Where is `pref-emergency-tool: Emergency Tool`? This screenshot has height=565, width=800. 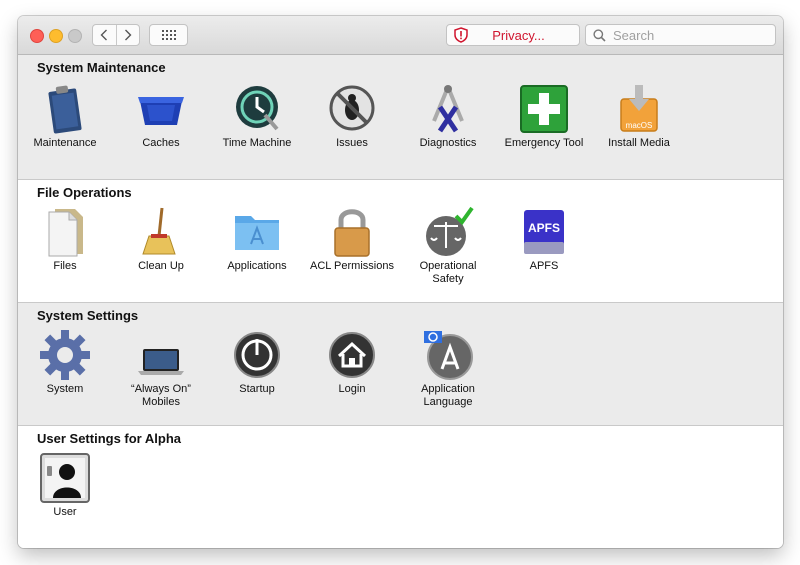
pref-emergency-tool: Emergency Tool is located at coordinates (544, 116).